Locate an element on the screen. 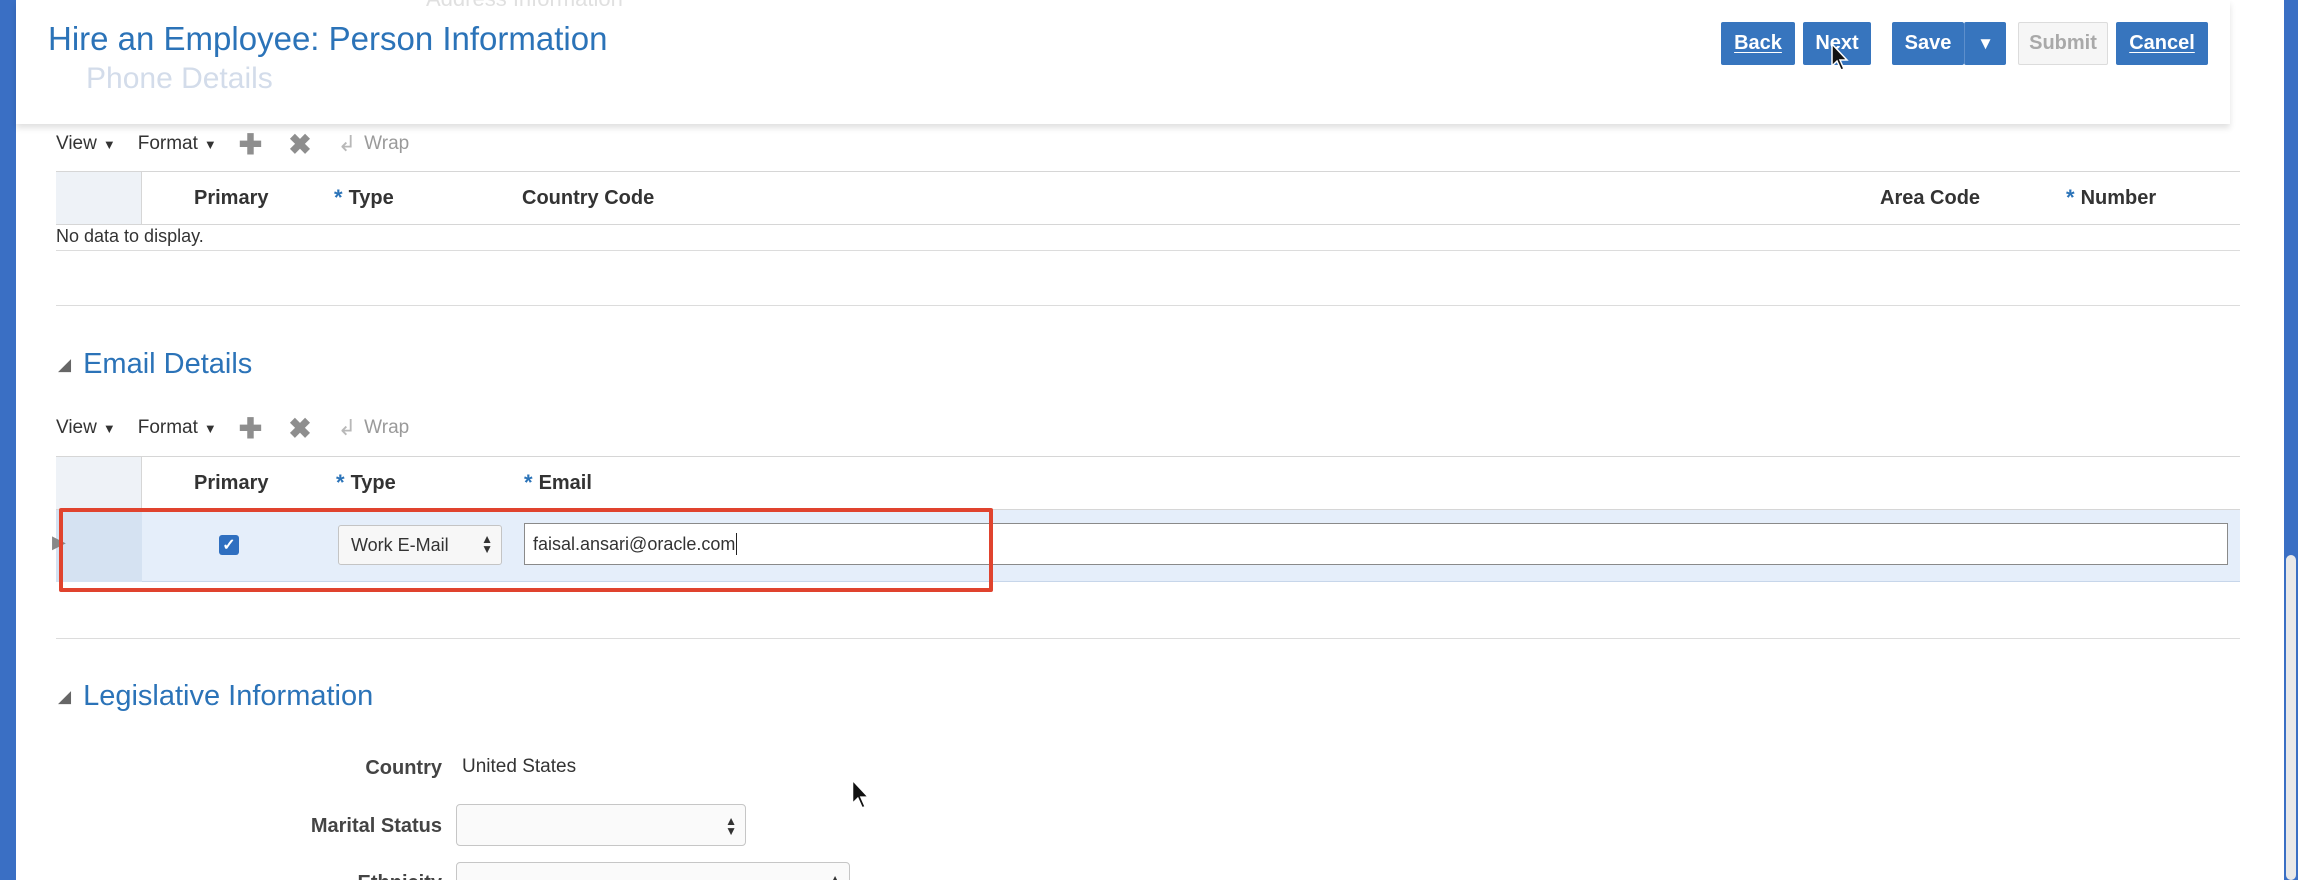 This screenshot has height=880, width=2298. ethnicity-label: Ethnicity is located at coordinates (356, 876).